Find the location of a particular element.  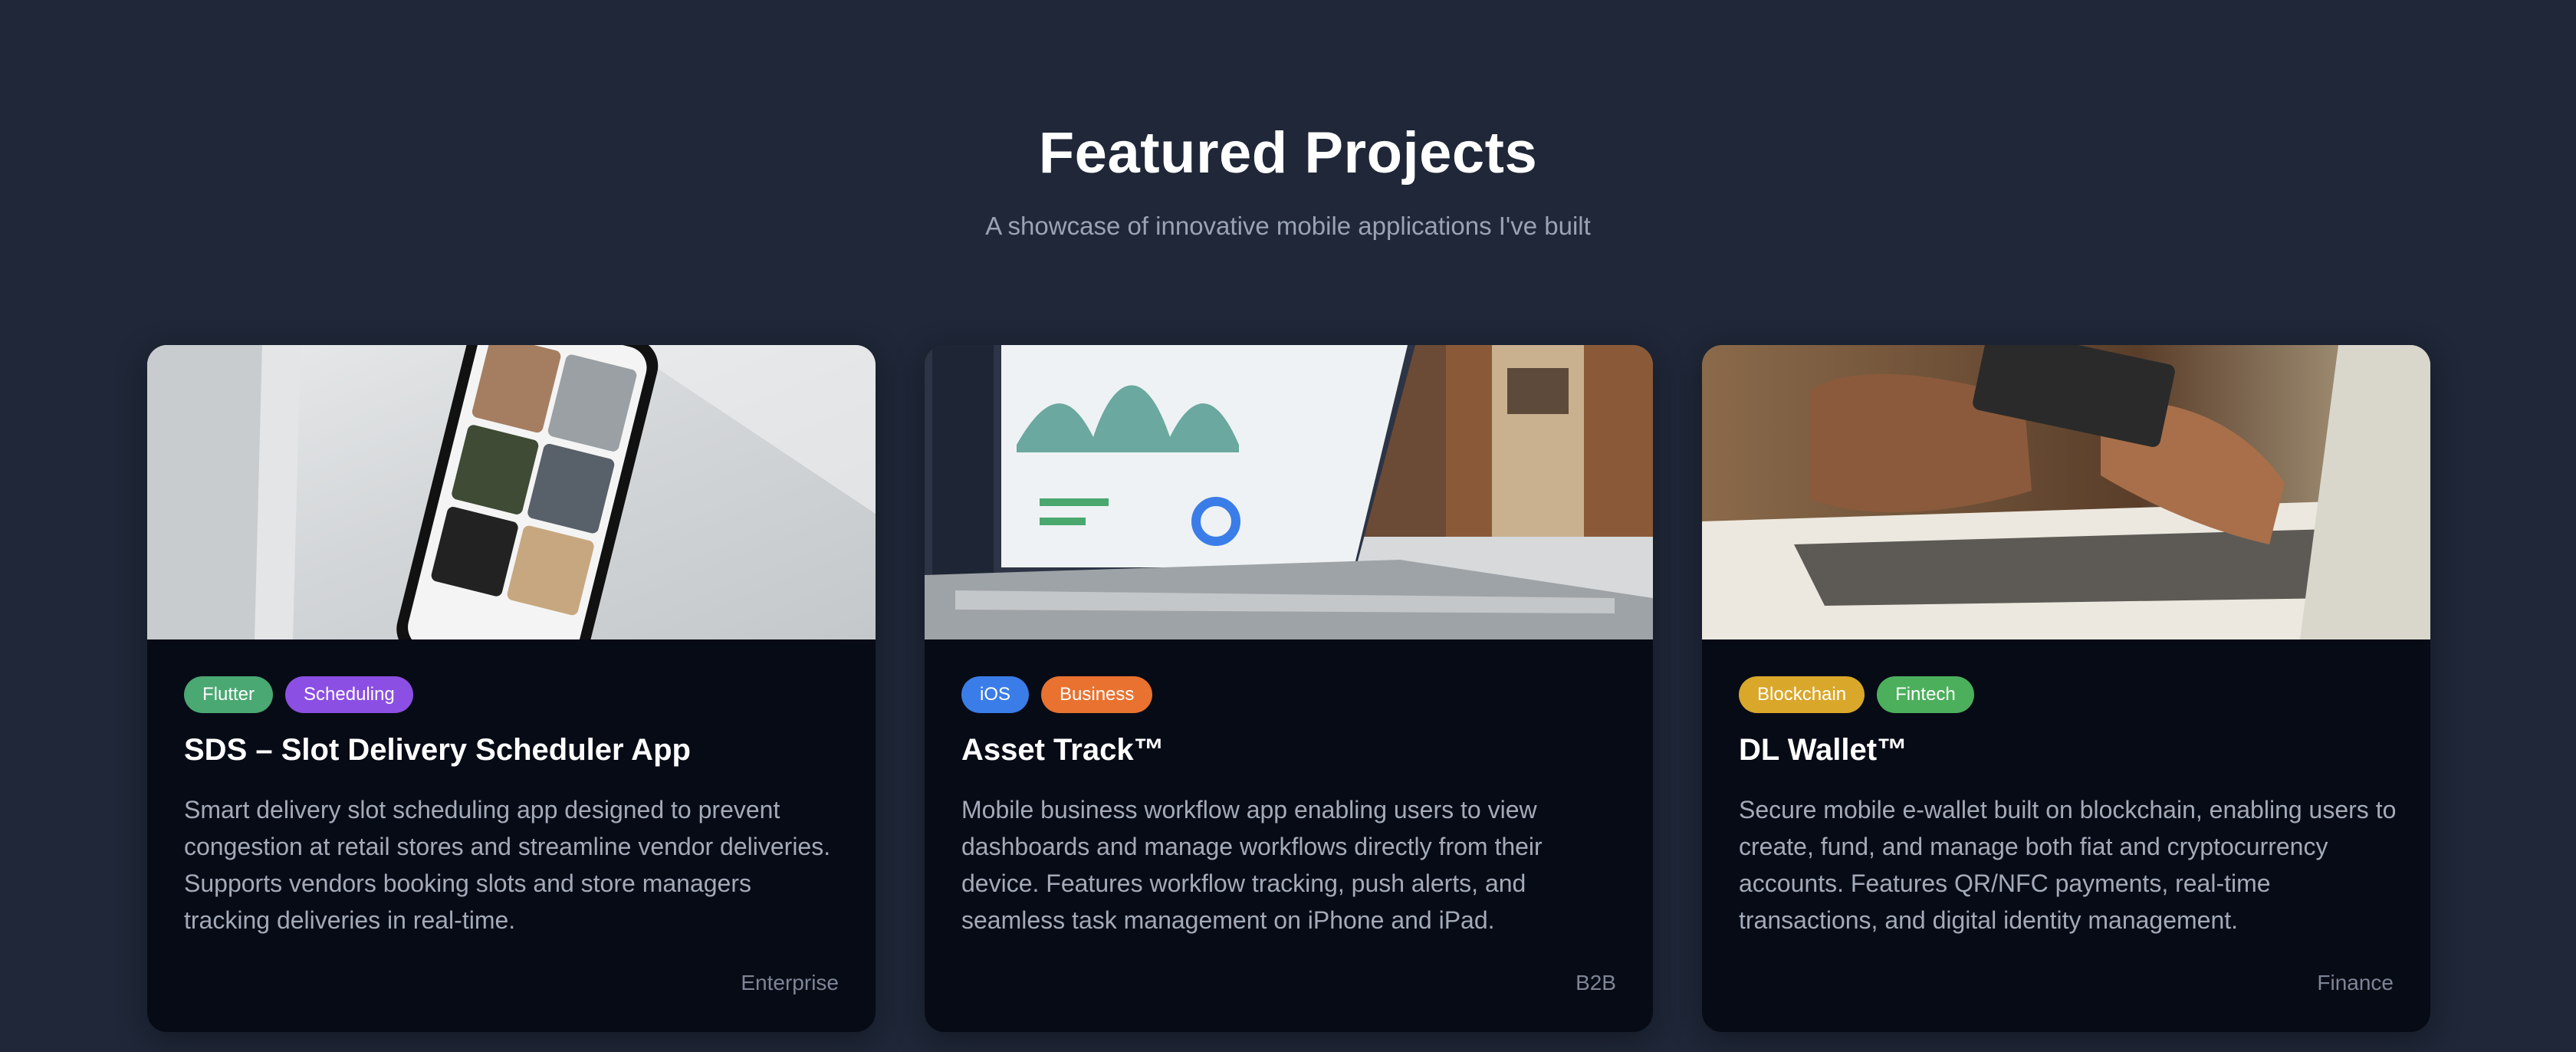

tag-list: Flutter Scheduling is located at coordinates (298, 694).